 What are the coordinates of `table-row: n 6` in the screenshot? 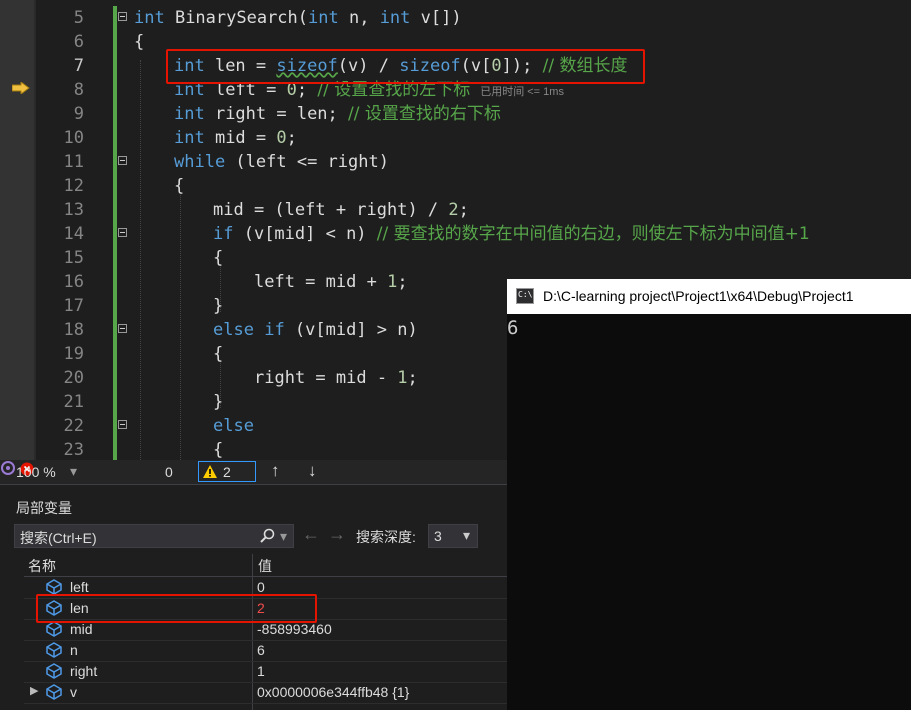 It's located at (265, 651).